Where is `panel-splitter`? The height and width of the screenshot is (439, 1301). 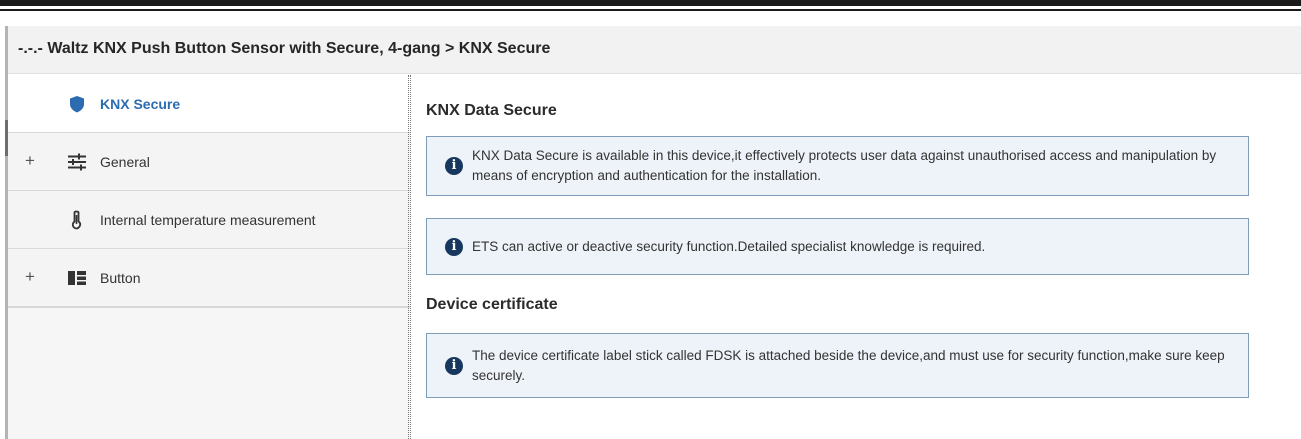
panel-splitter is located at coordinates (409, 257).